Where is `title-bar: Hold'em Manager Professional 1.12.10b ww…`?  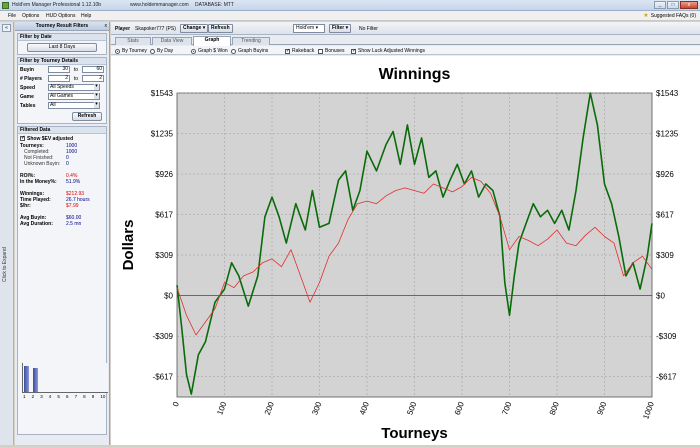 title-bar: Hold'em Manager Professional 1.12.10b ww… is located at coordinates (350, 5).